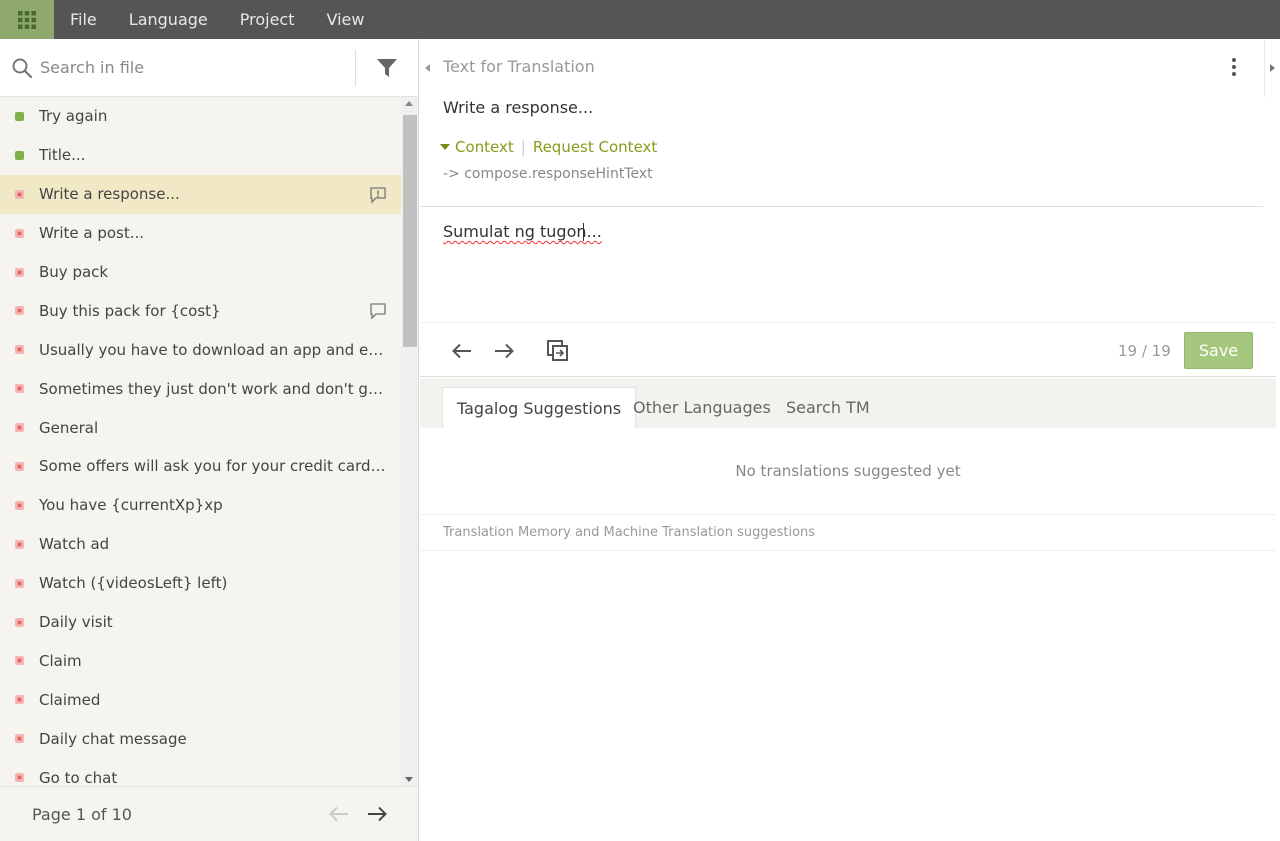 The width and height of the screenshot is (1280, 841). What do you see at coordinates (20, 68) in the screenshot?
I see `search-icon` at bounding box center [20, 68].